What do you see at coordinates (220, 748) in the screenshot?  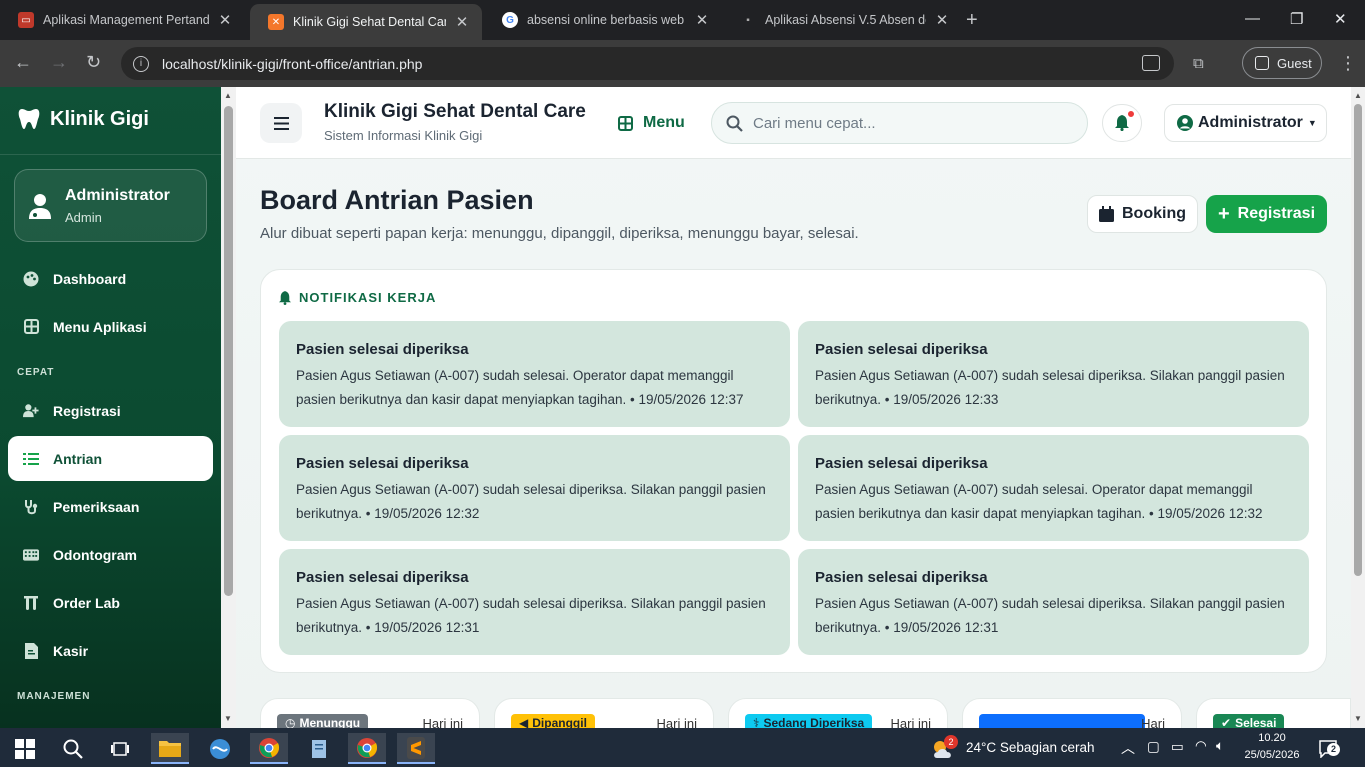 I see `network-app-icon` at bounding box center [220, 748].